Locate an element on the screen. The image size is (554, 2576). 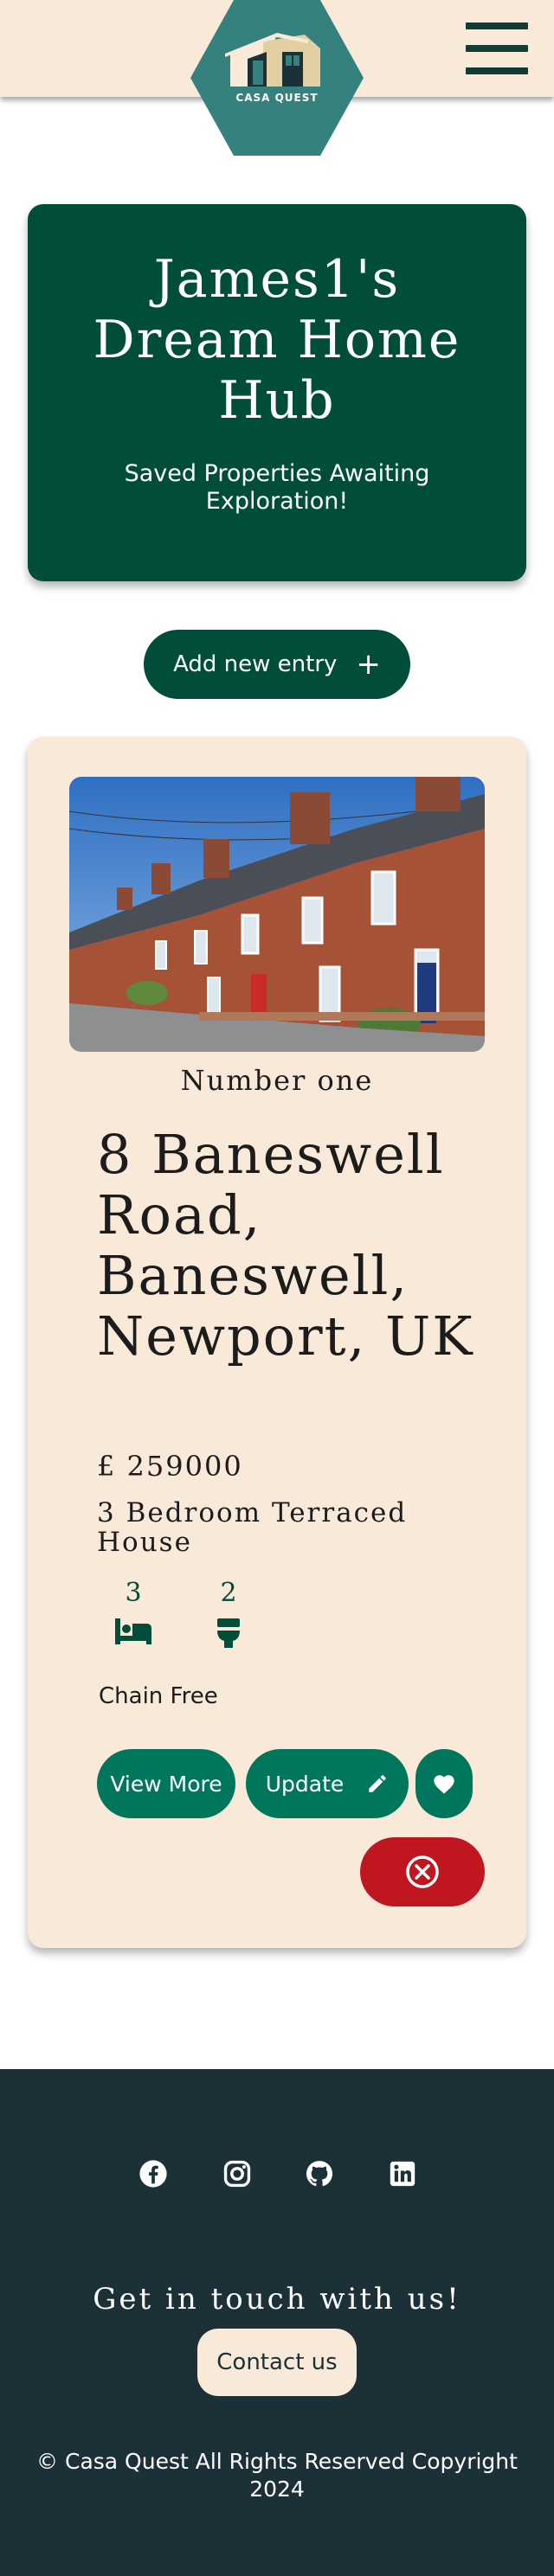
delete-button is located at coordinates (422, 1871).